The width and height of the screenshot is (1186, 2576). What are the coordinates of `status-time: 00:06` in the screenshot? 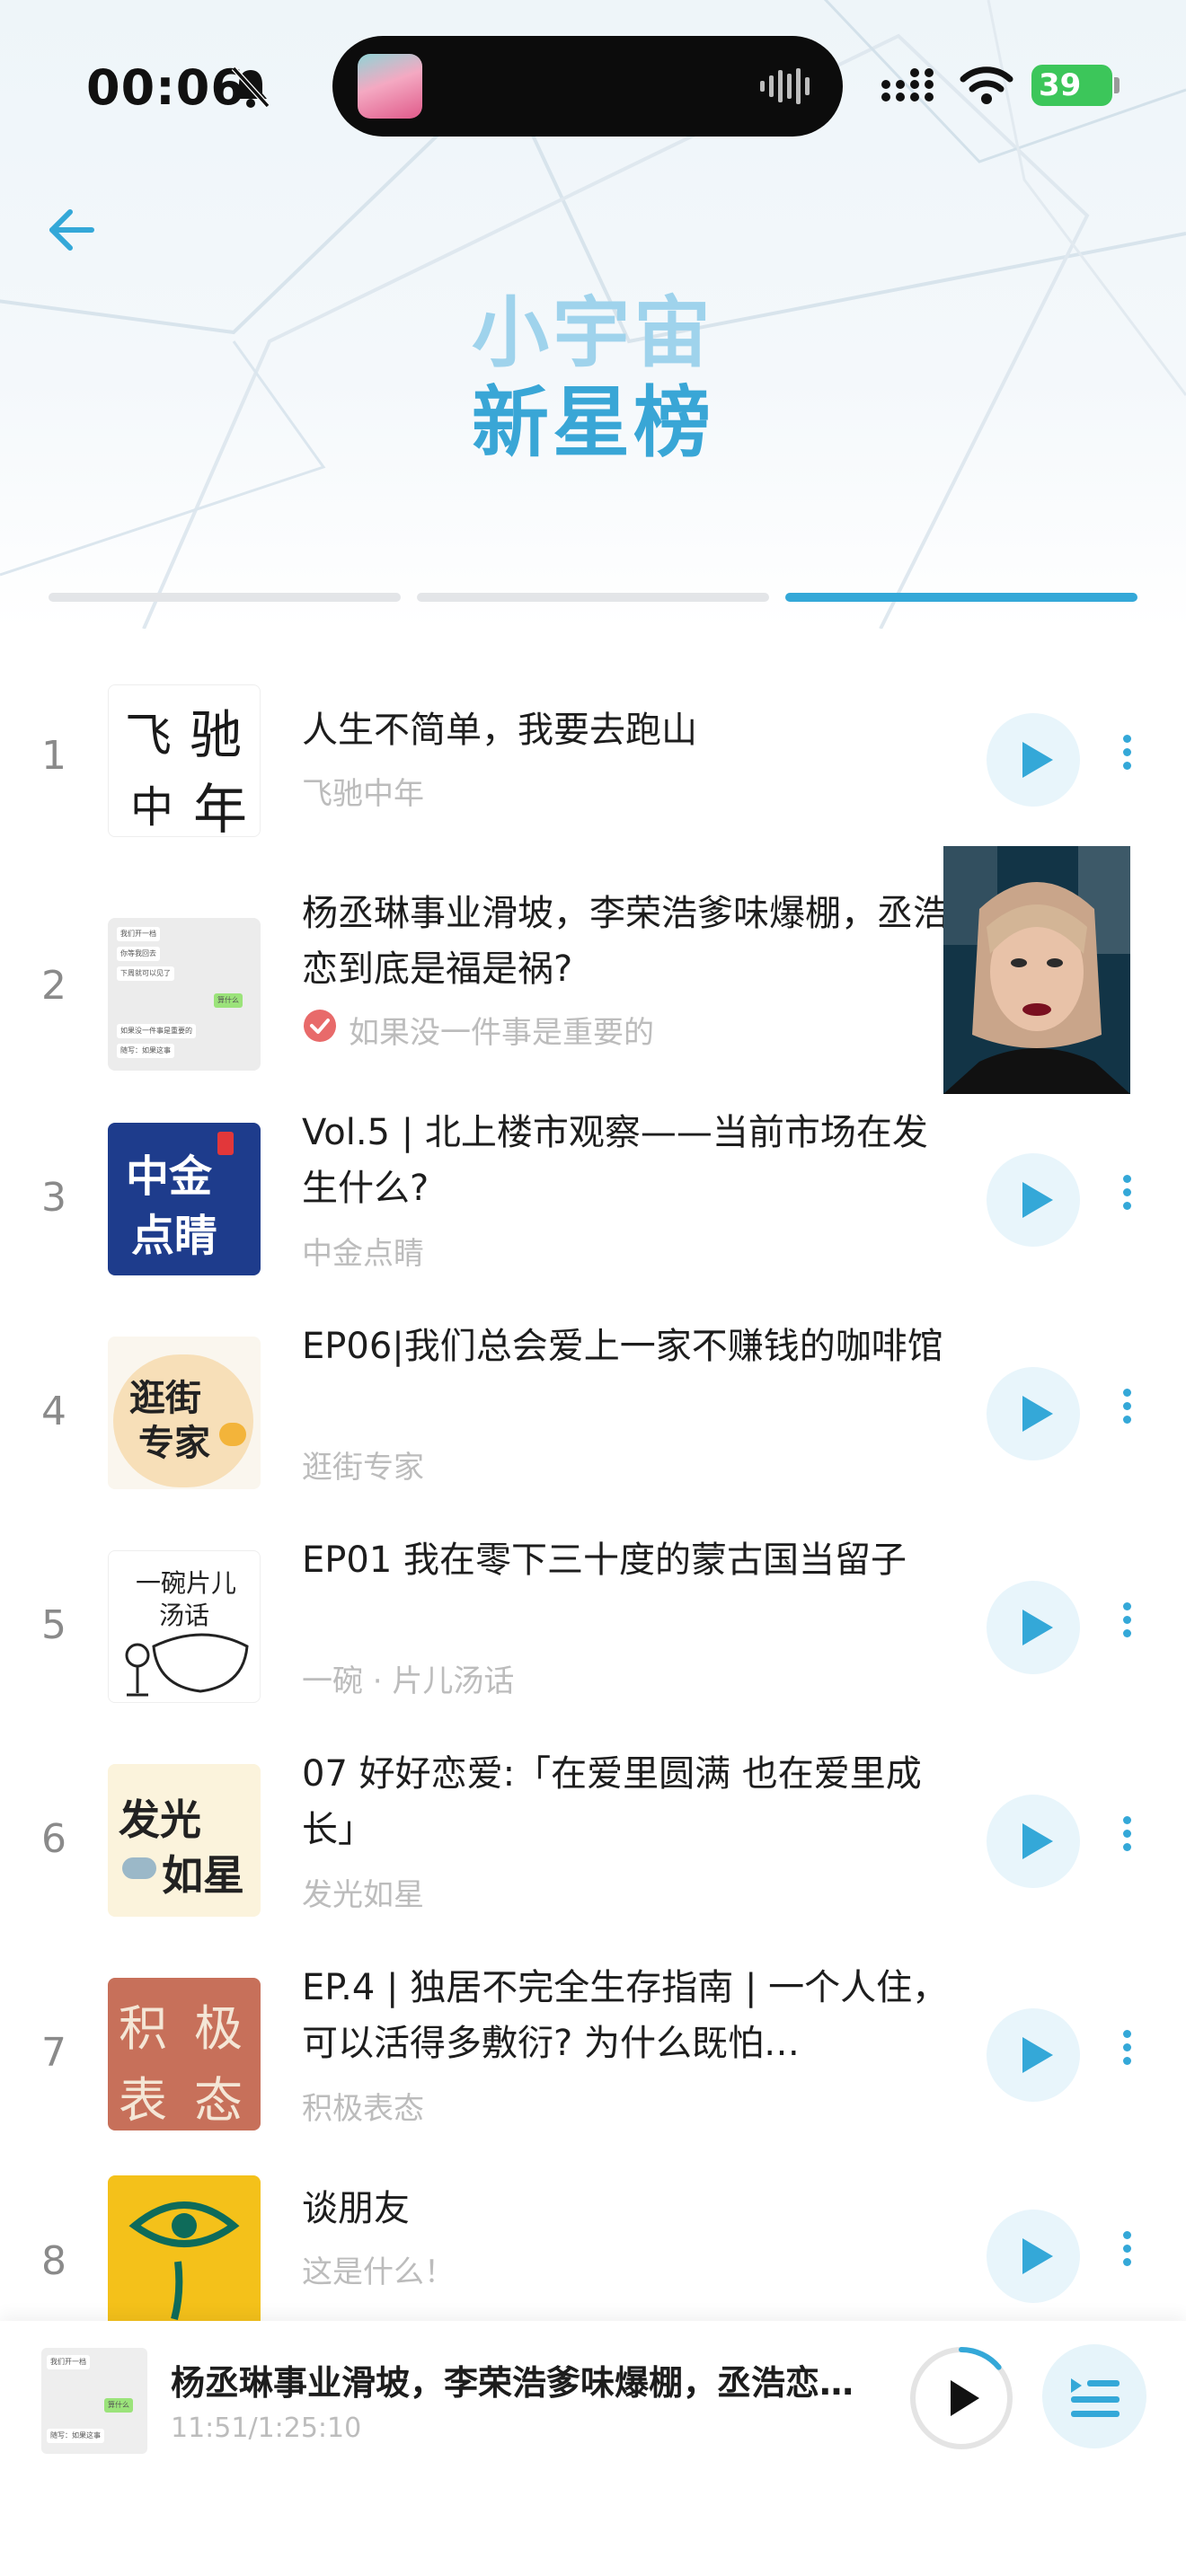 It's located at (165, 87).